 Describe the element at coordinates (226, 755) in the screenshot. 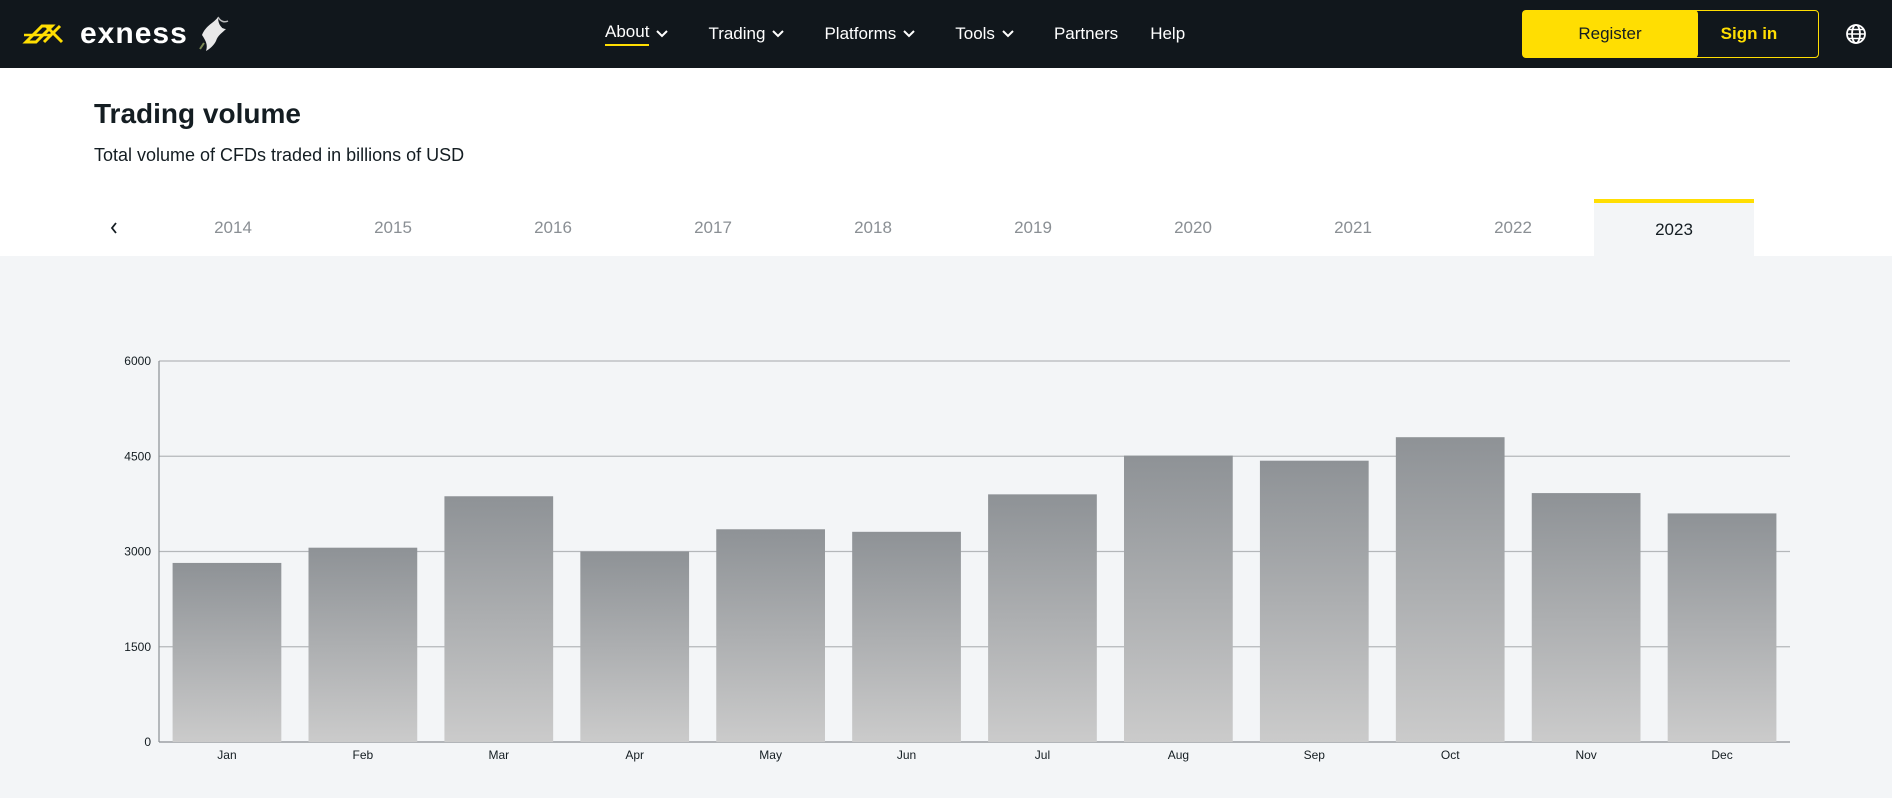

I see `x-tick-label: Jan` at that location.